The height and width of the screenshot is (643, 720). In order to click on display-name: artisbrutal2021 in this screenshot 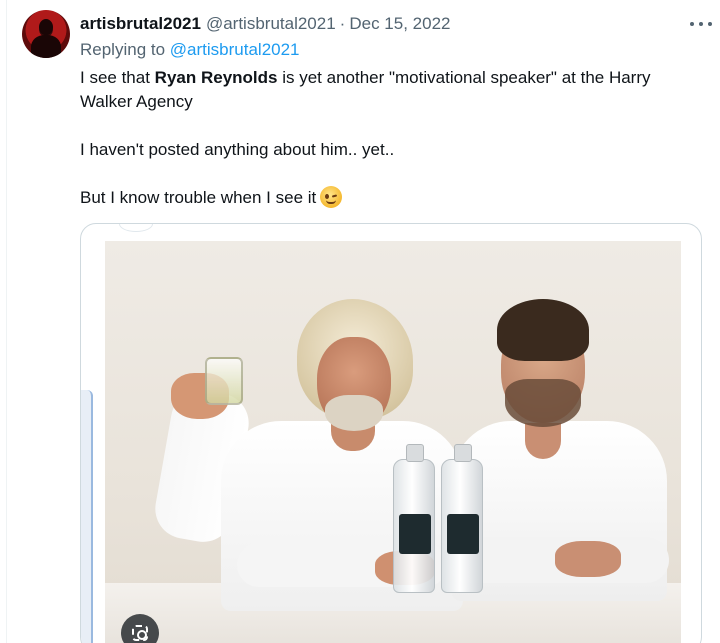, I will do `click(140, 24)`.